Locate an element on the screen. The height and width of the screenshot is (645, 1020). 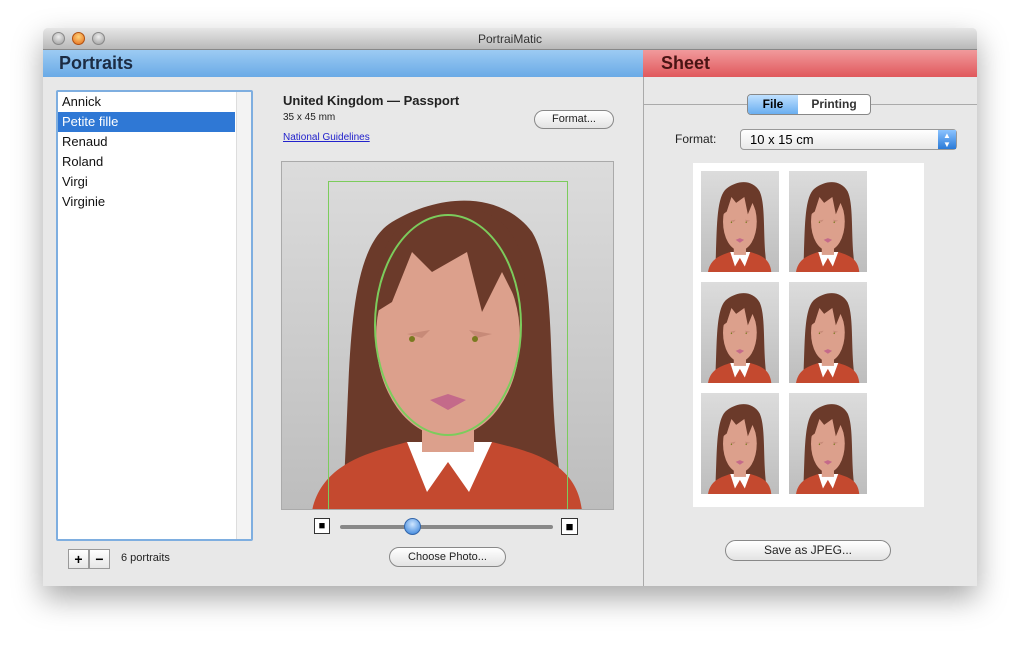
format-title: United Kingdom — Passport is located at coordinates (371, 100).